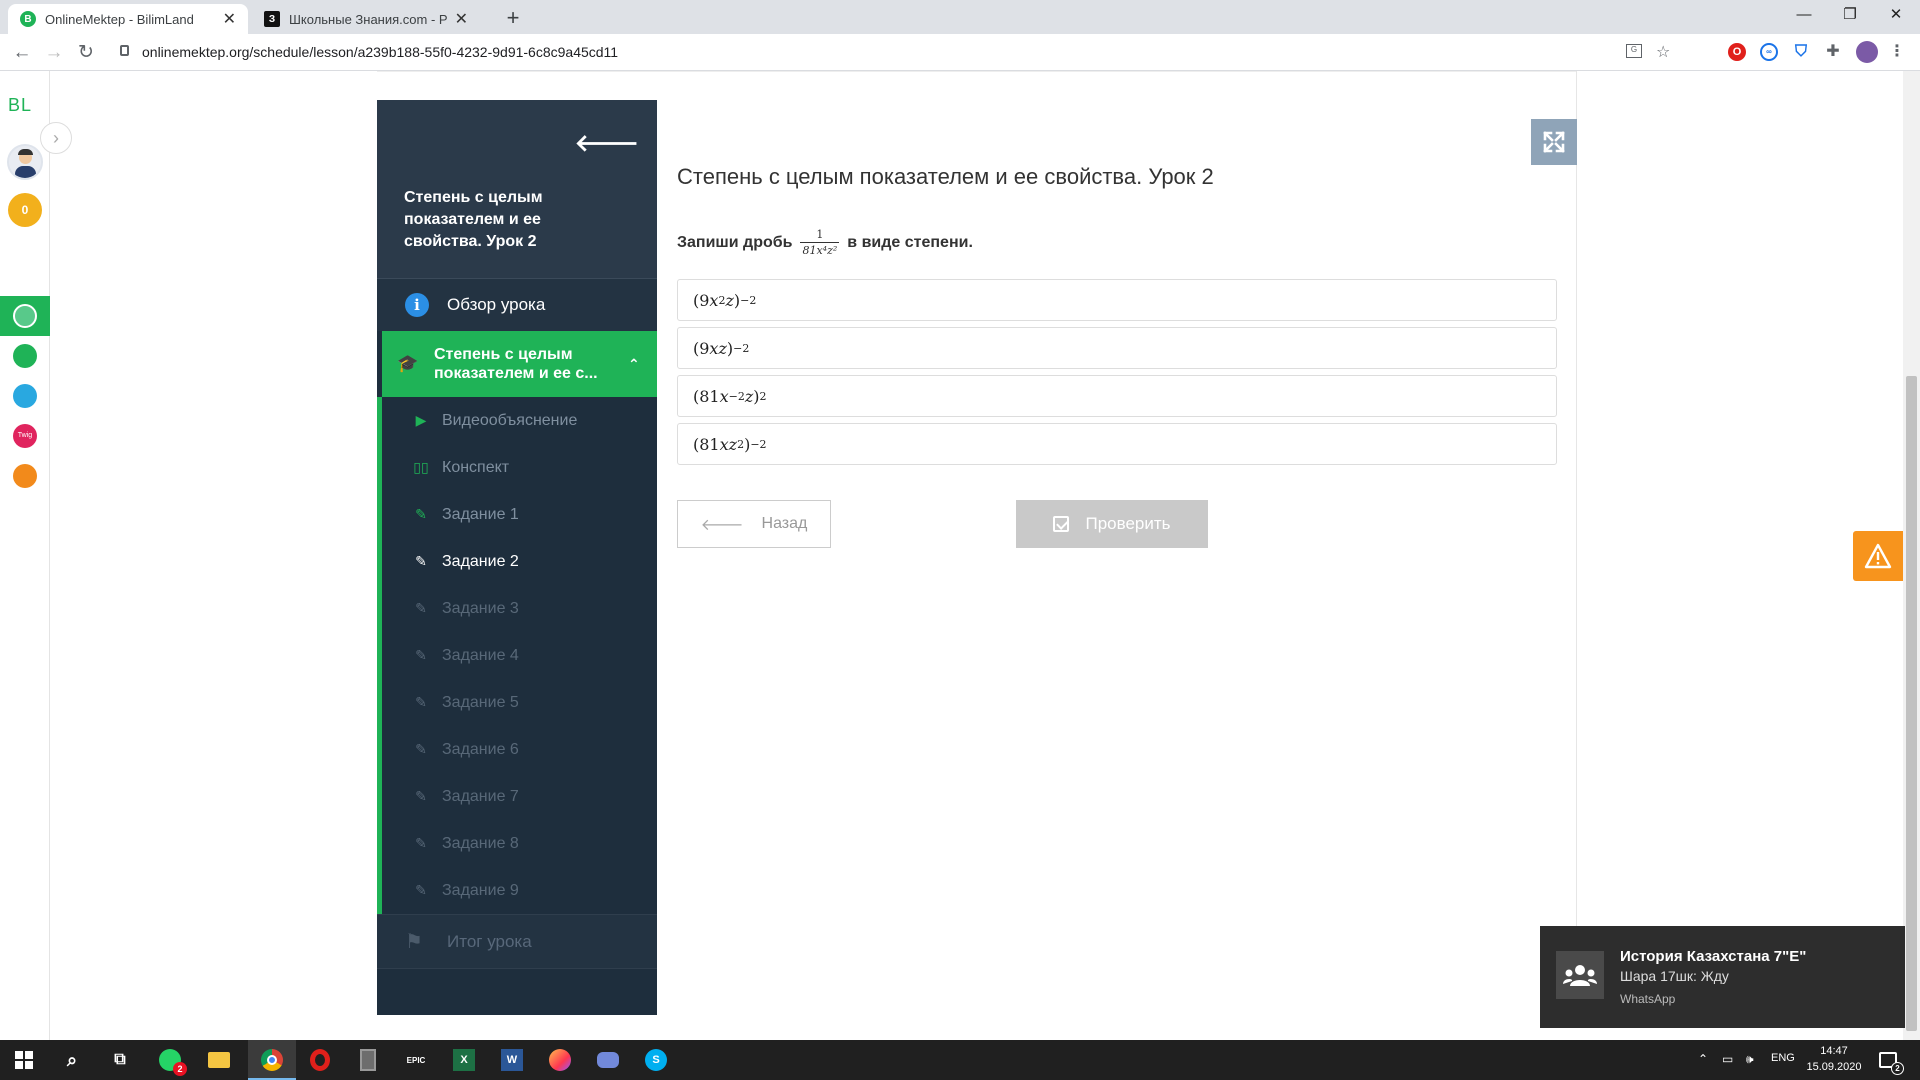  Describe the element at coordinates (119, 19) in the screenshot. I see `tab-title: OnlineMektep - BilimLand` at that location.